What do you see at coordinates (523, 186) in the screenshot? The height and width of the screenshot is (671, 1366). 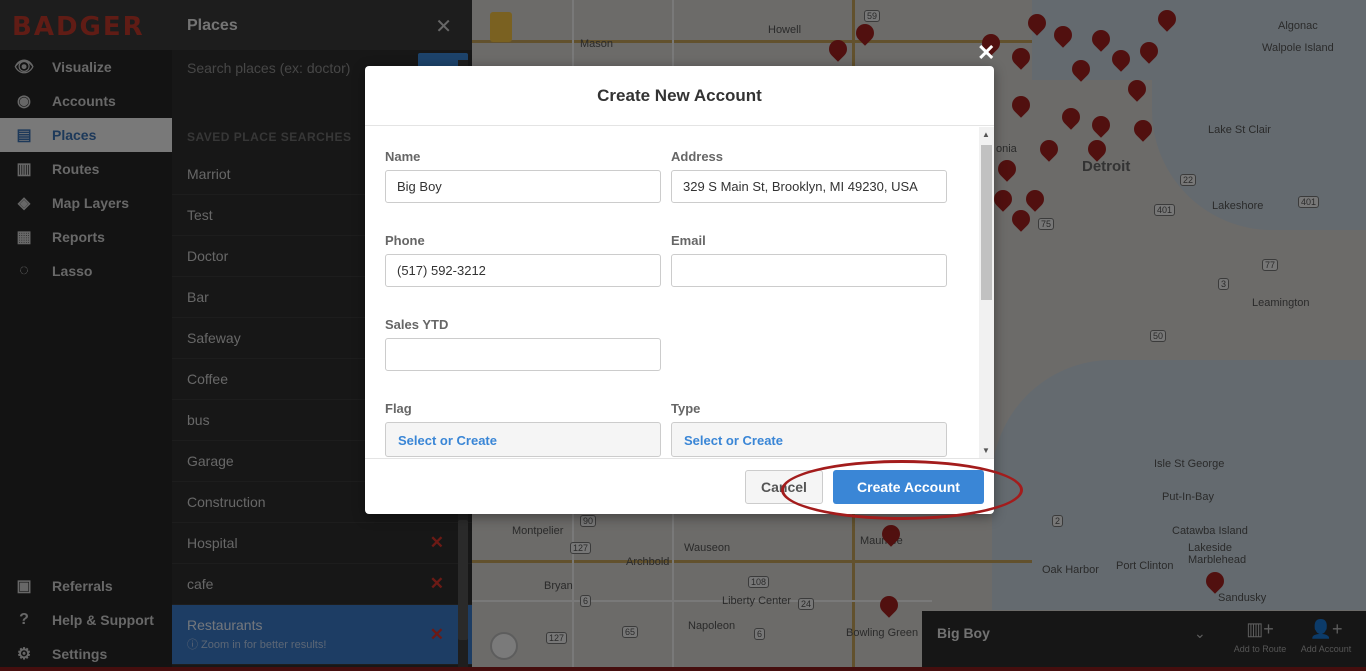 I see `name-input` at bounding box center [523, 186].